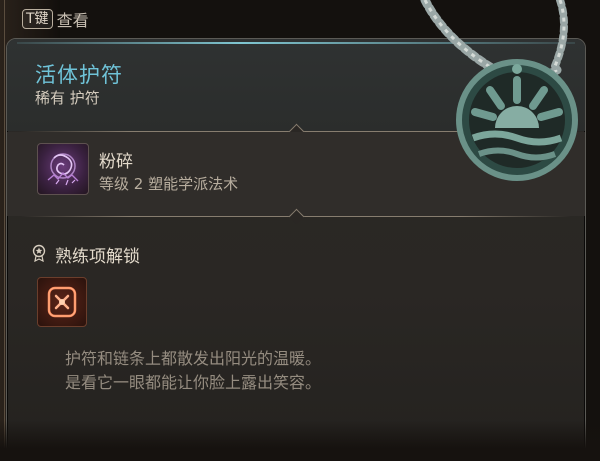 The width and height of the screenshot is (600, 461). Describe the element at coordinates (63, 169) in the screenshot. I see `shatter-spell-icon` at that location.